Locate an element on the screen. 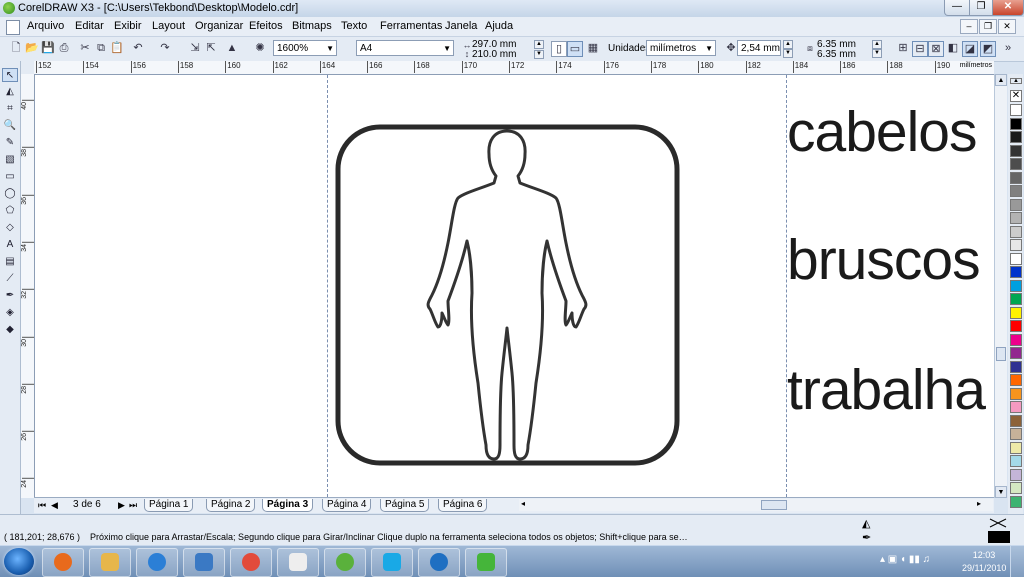  doc-minimize-button: – is located at coordinates (969, 26).